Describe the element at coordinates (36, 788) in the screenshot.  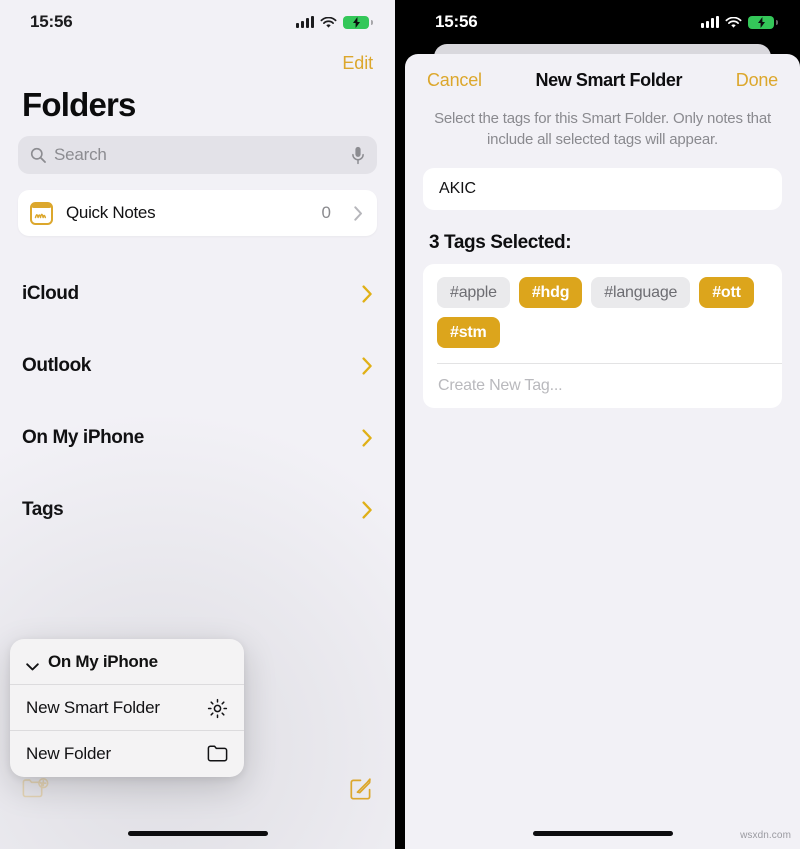
I see `new-folder-icon` at that location.